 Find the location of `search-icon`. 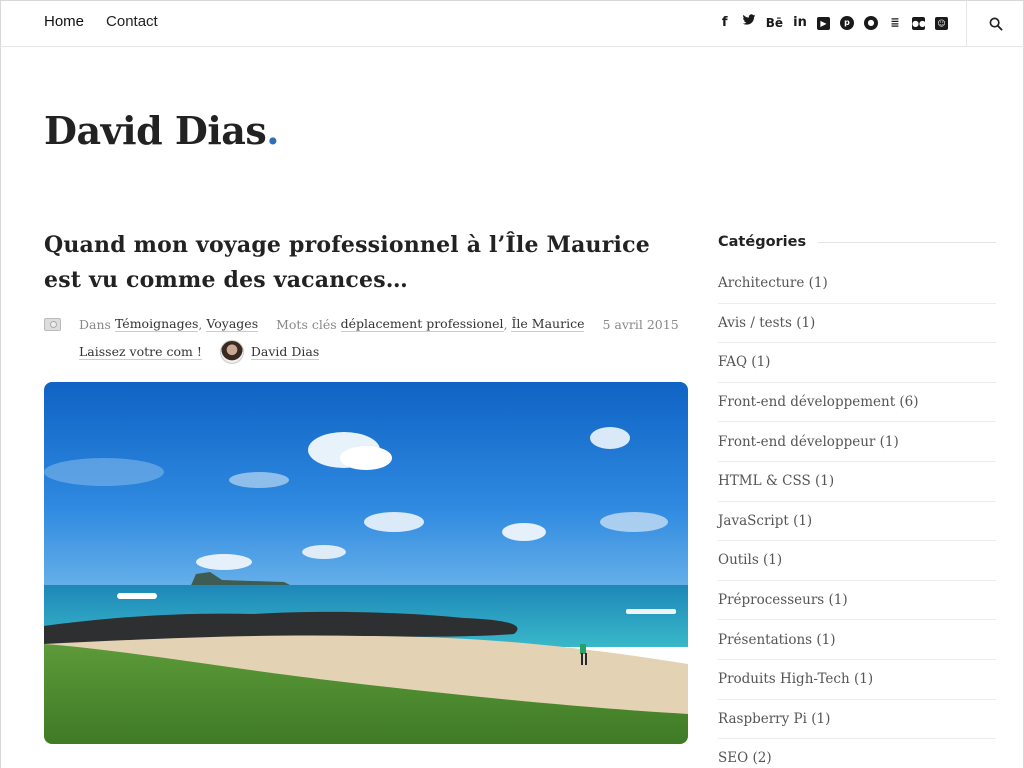

search-icon is located at coordinates (996, 24).